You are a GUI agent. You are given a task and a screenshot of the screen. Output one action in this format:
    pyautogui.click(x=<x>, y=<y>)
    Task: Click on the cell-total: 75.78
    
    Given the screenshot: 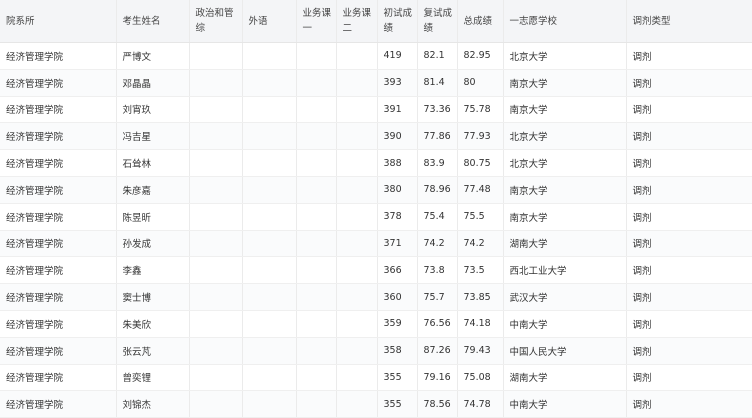 What is the action you would take?
    pyautogui.click(x=480, y=110)
    